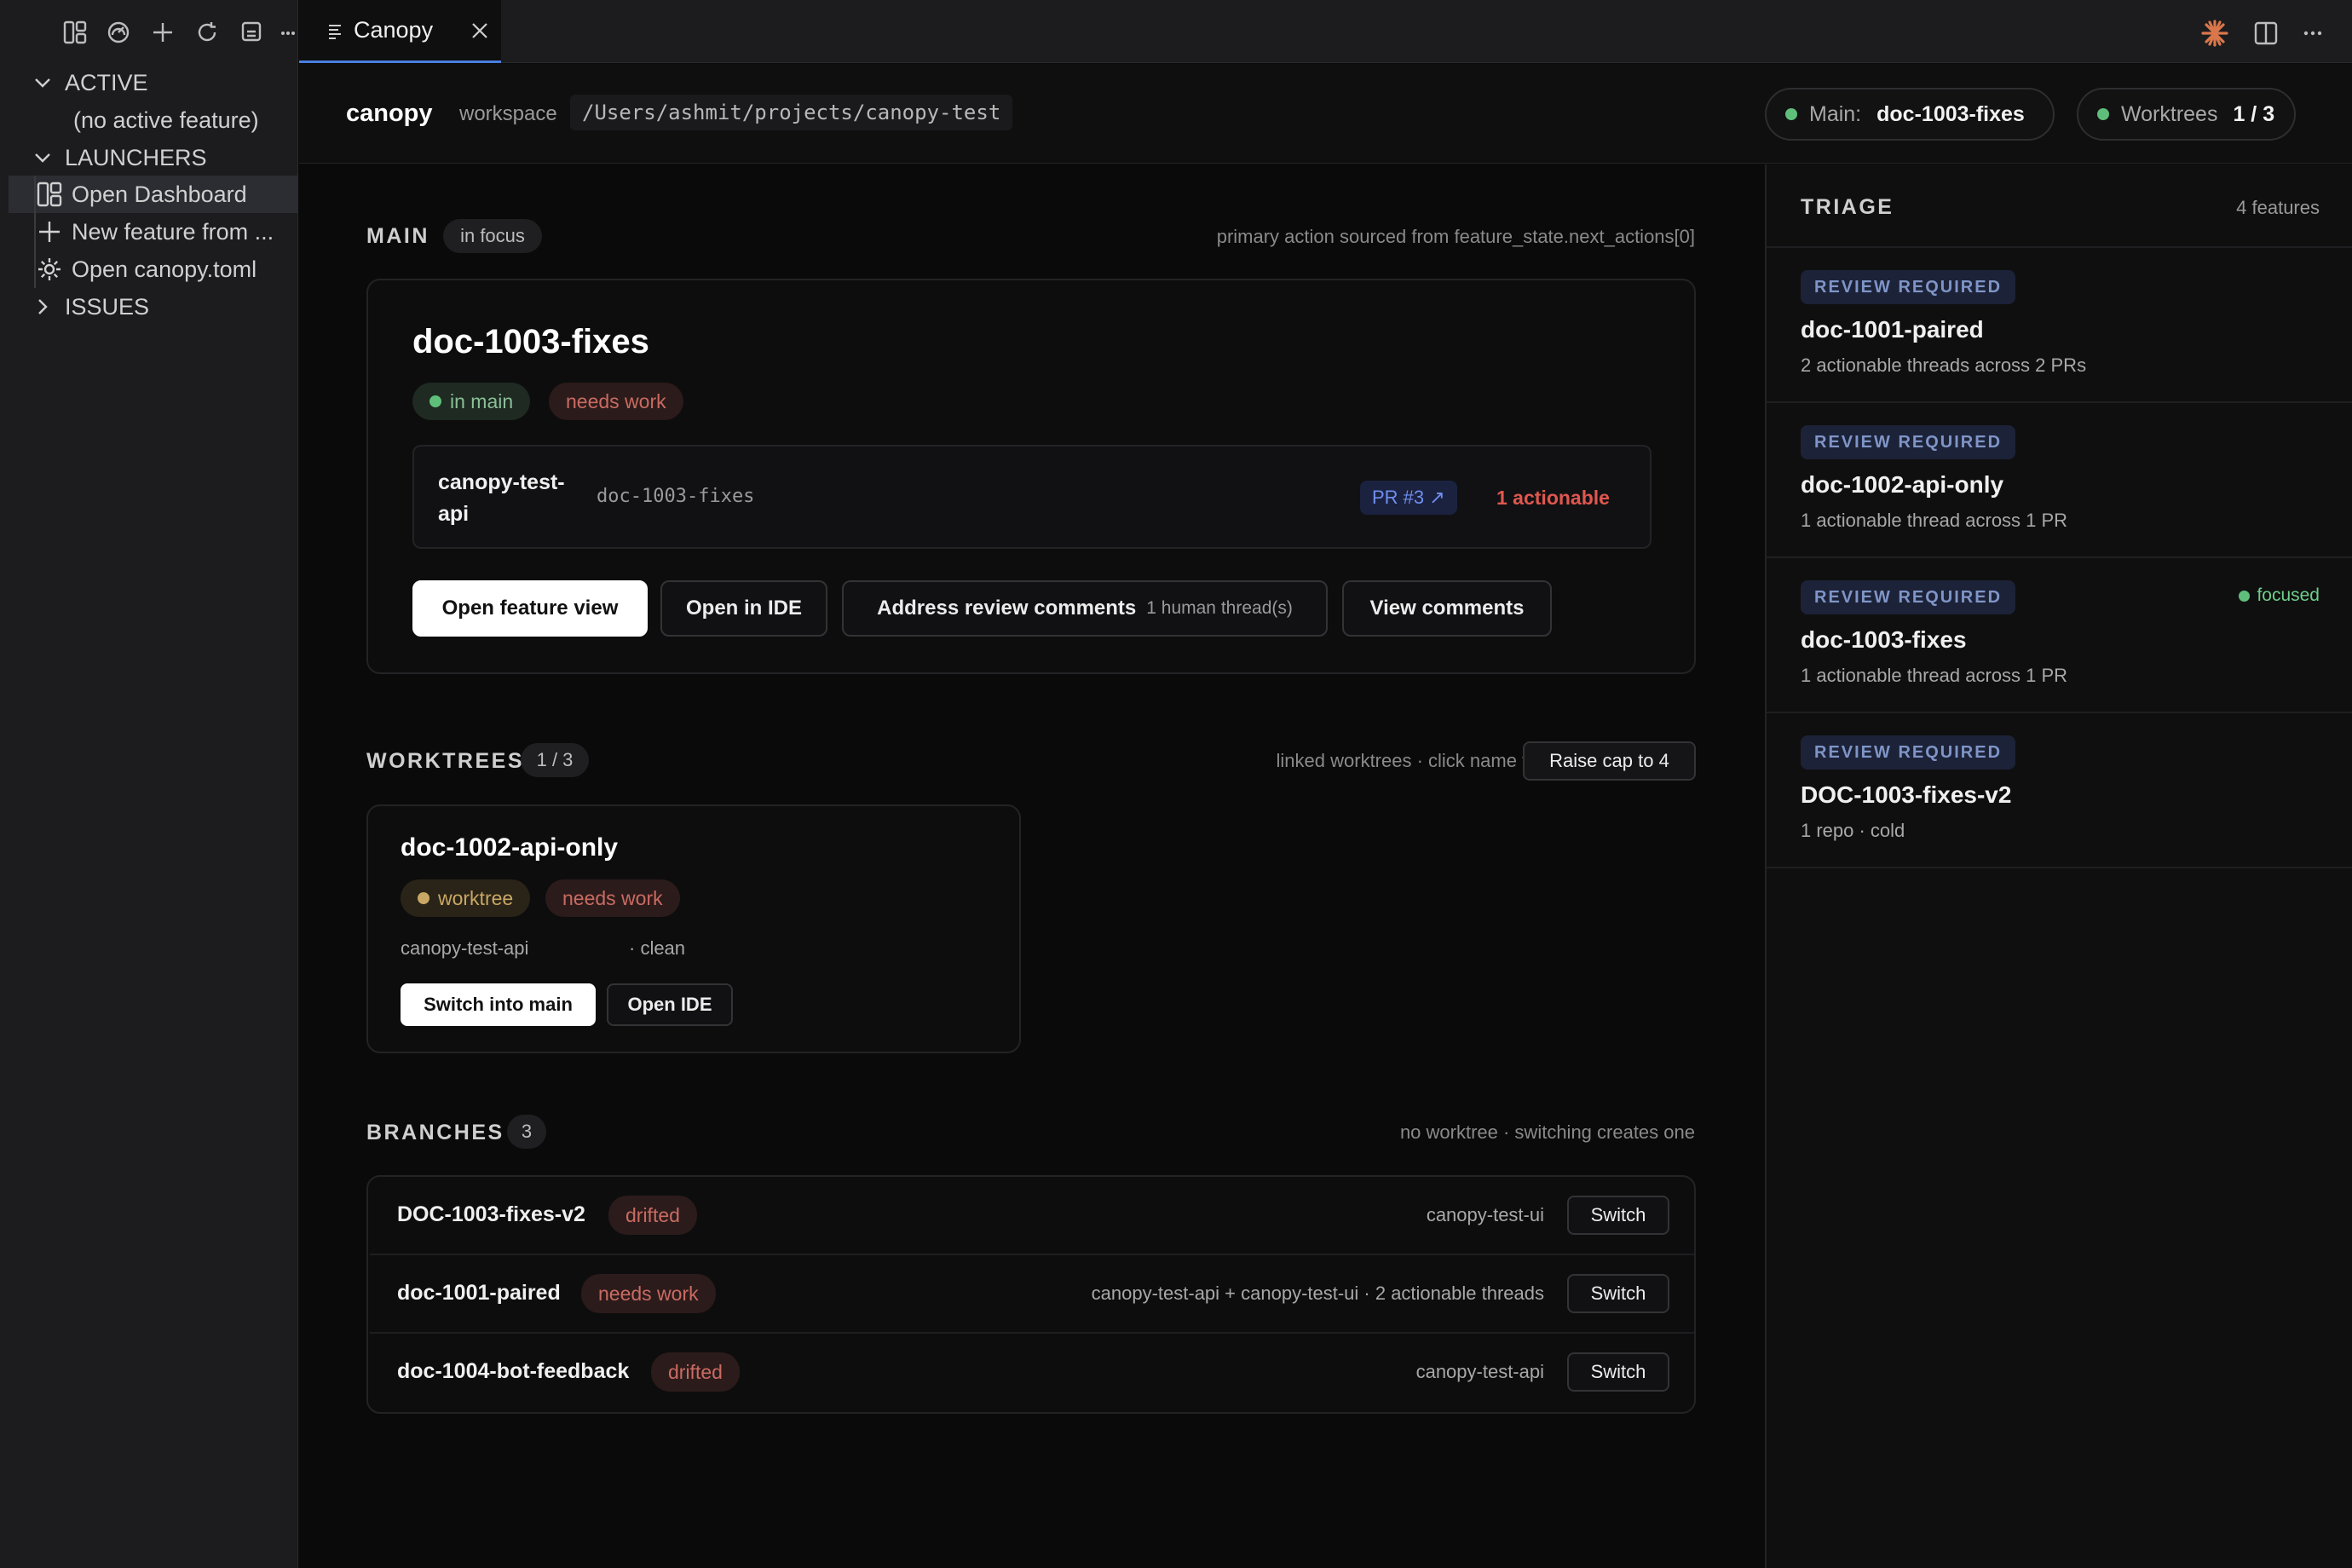 Image resolution: width=2352 pixels, height=1568 pixels. What do you see at coordinates (454, 514) in the screenshot?
I see `repo-name-line: api` at bounding box center [454, 514].